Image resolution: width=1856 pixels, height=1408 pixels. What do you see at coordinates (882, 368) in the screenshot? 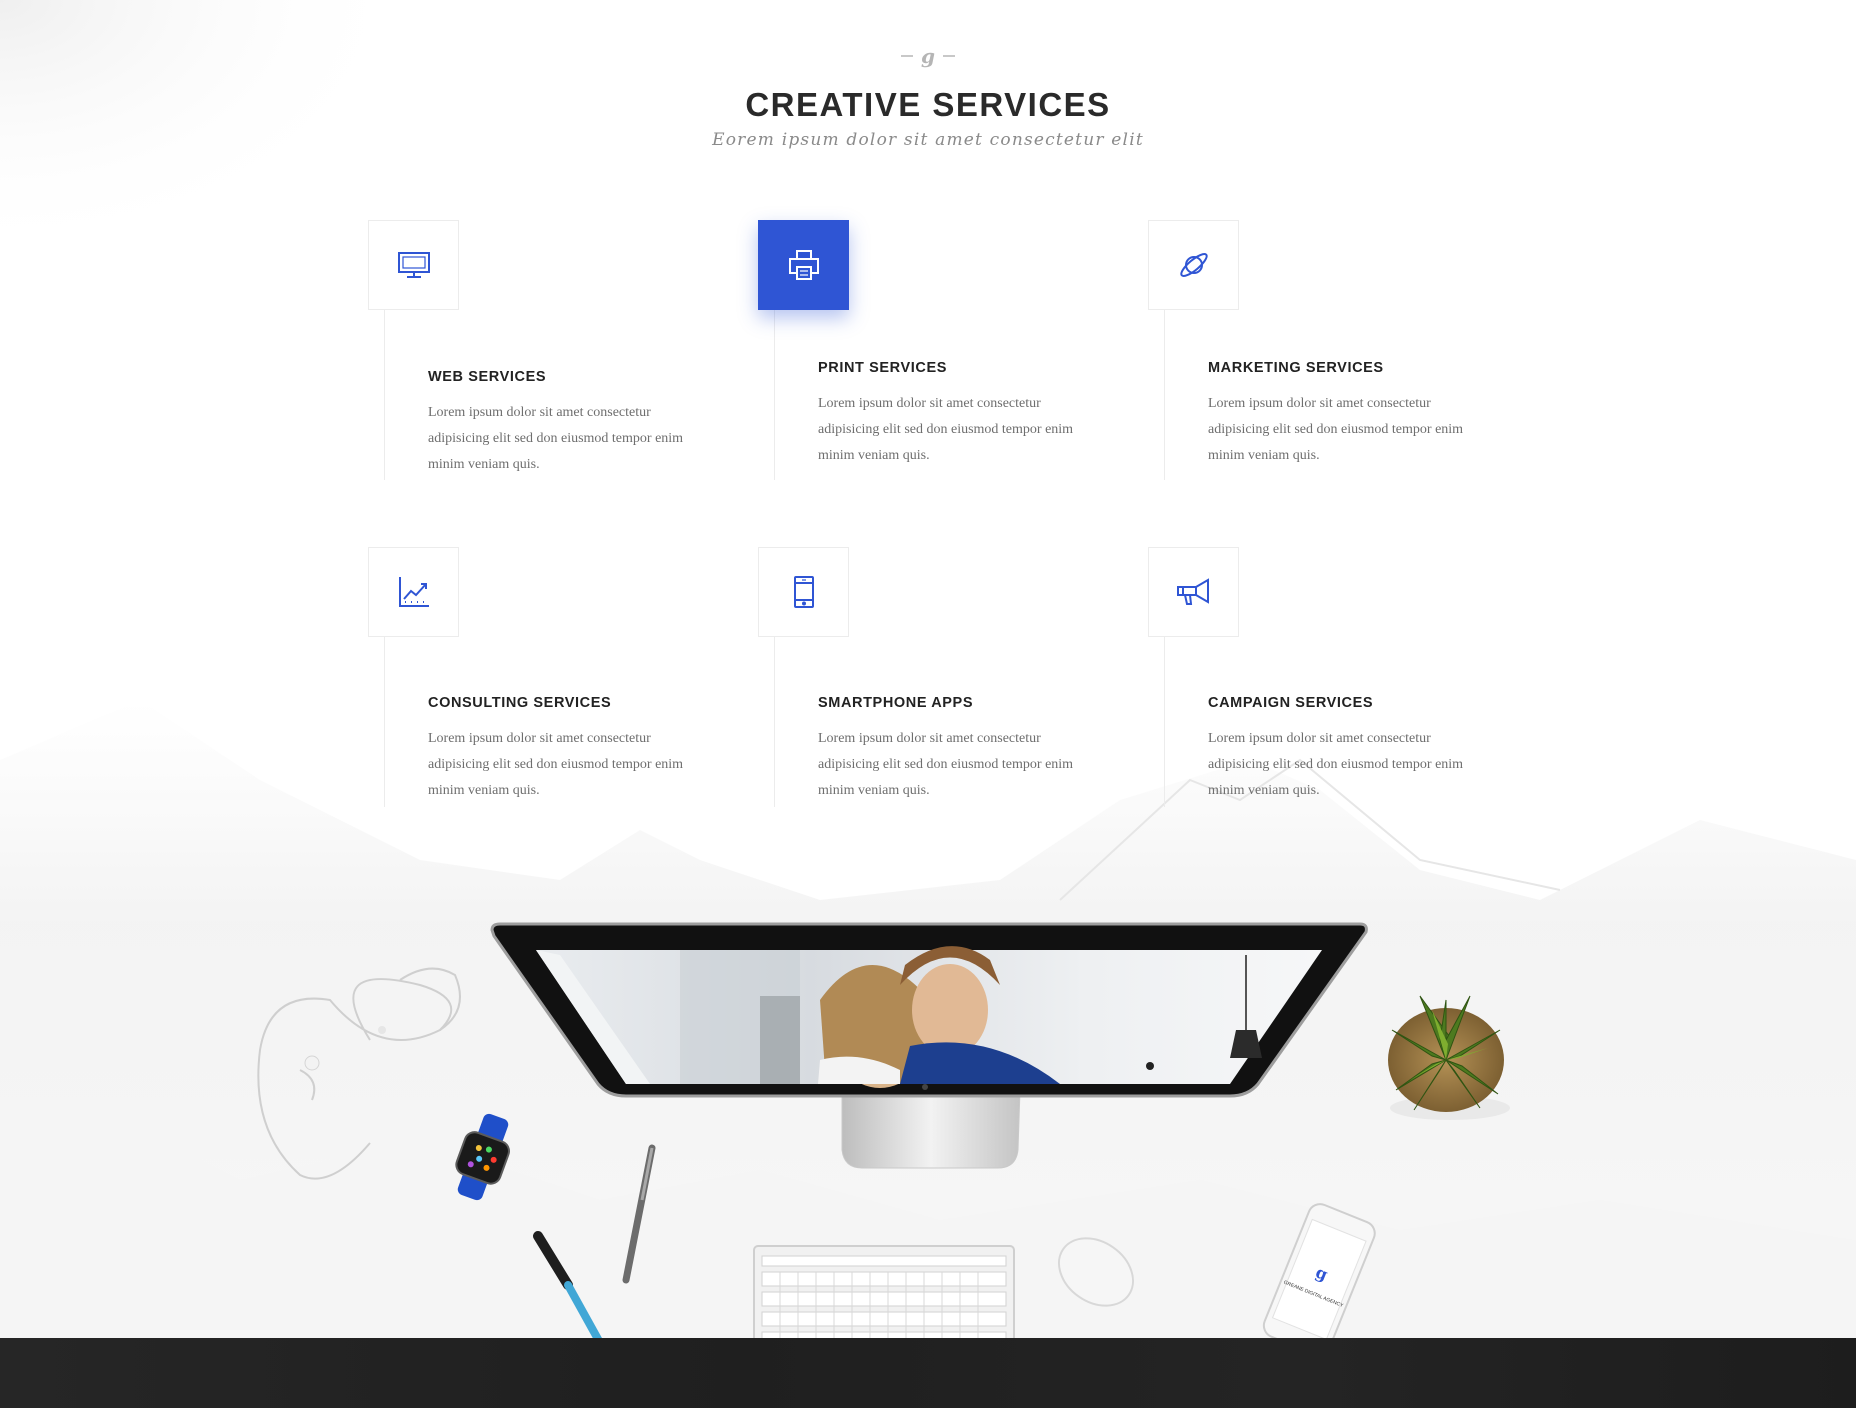
I see `service-title: PRINT SERVICES` at bounding box center [882, 368].